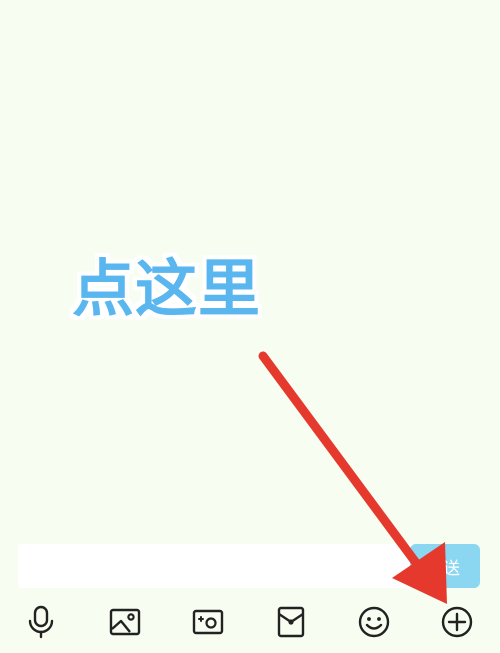  I want to click on red-envelope-button, so click(291, 622).